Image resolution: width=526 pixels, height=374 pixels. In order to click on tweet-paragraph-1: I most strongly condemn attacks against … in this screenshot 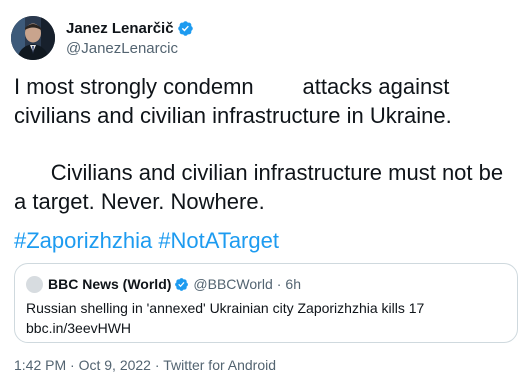, I will do `click(235, 101)`.